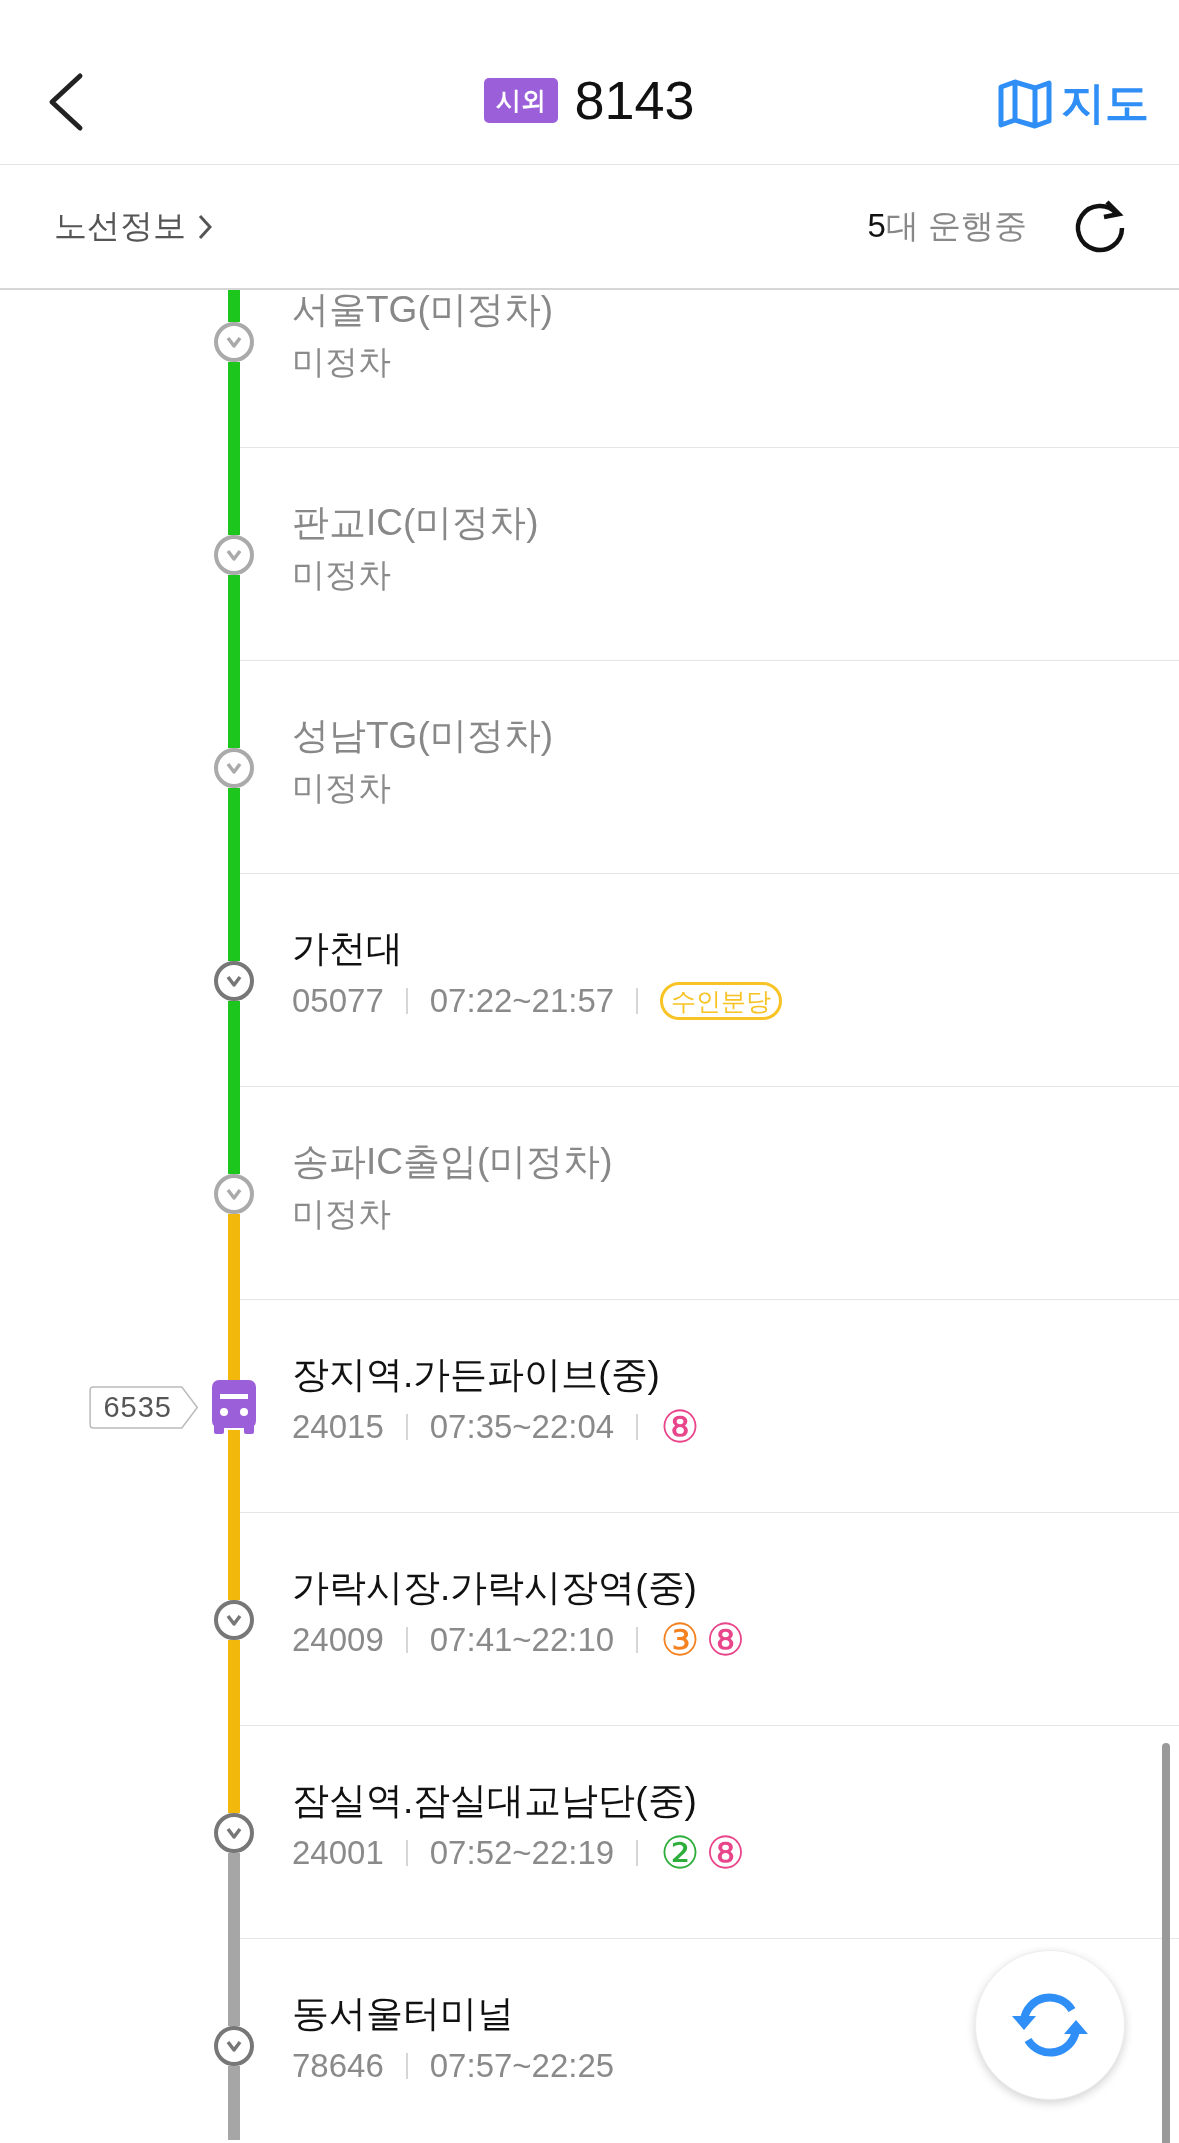 This screenshot has width=1179, height=2143. I want to click on stop-id: 24009, so click(338, 1639).